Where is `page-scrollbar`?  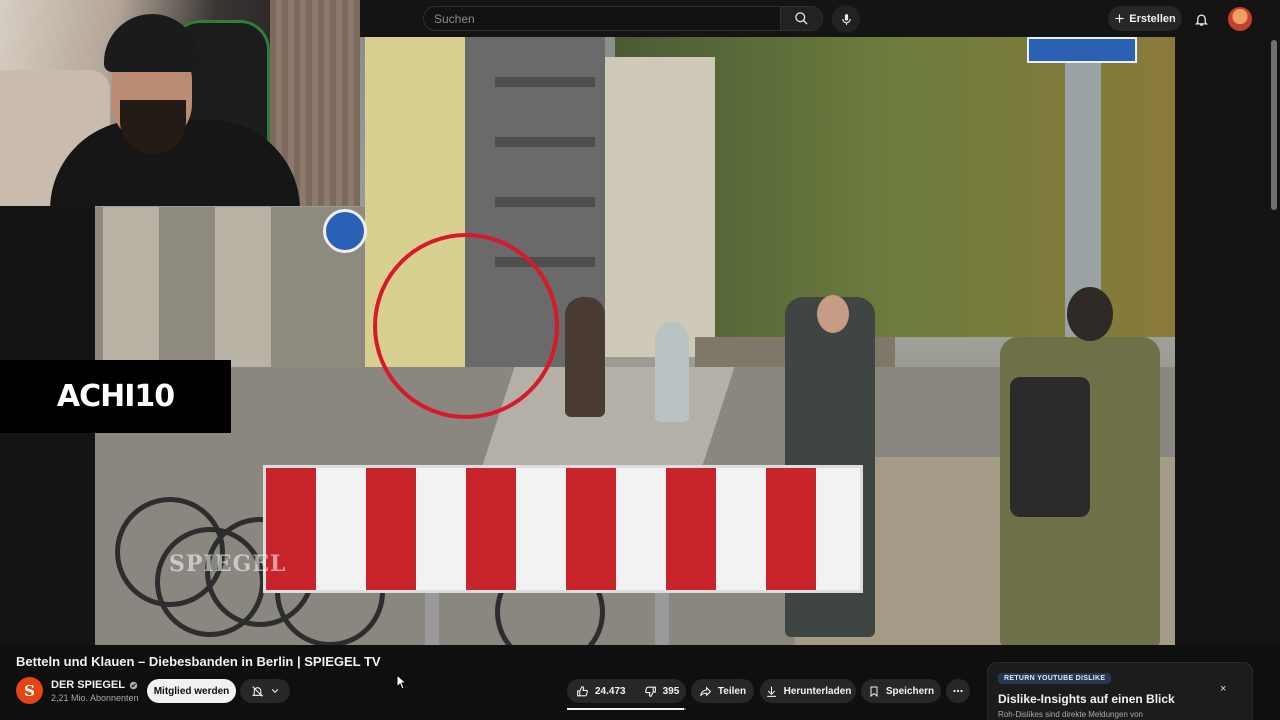
page-scrollbar is located at coordinates (1274, 125).